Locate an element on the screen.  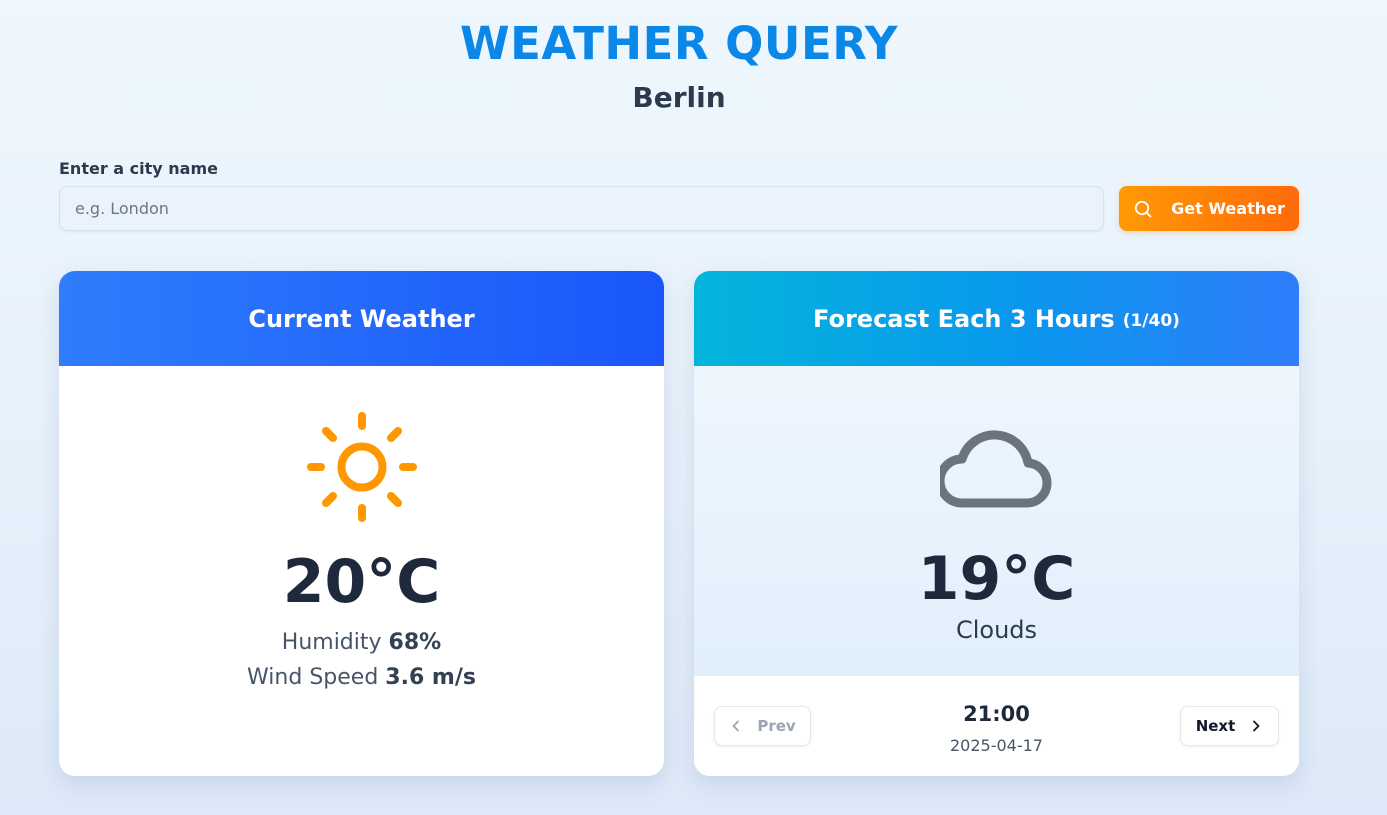
wind-speed-line: Wind Speed 3.6 m/s is located at coordinates (361, 678).